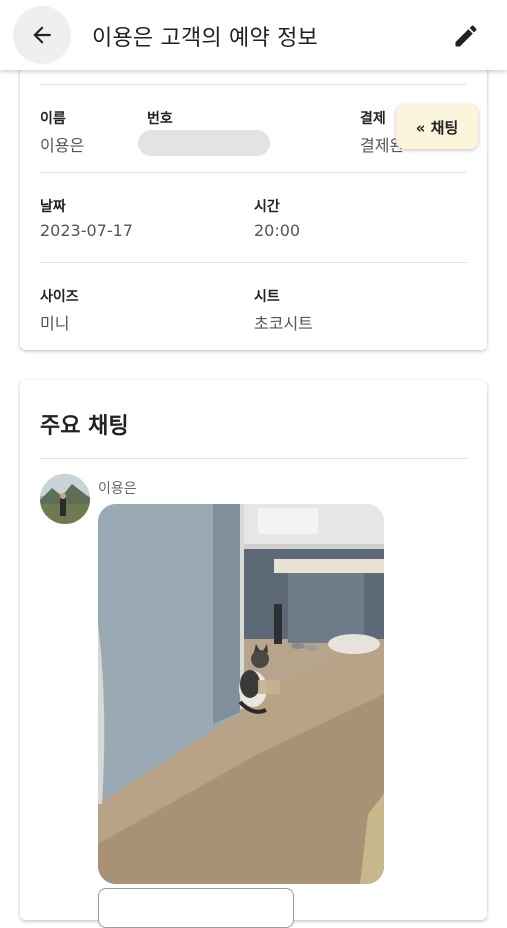  What do you see at coordinates (53, 119) in the screenshot?
I see `name-label: 이름` at bounding box center [53, 119].